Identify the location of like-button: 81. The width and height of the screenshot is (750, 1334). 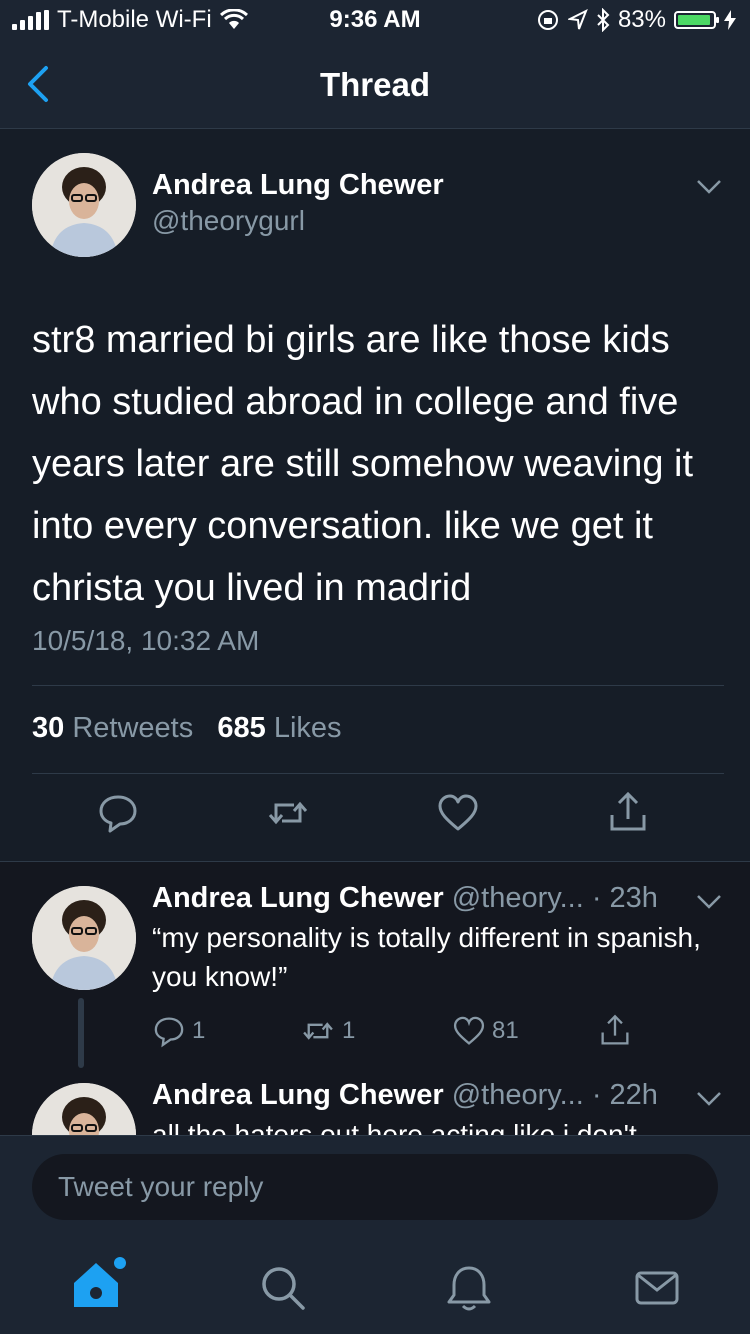
(485, 1031).